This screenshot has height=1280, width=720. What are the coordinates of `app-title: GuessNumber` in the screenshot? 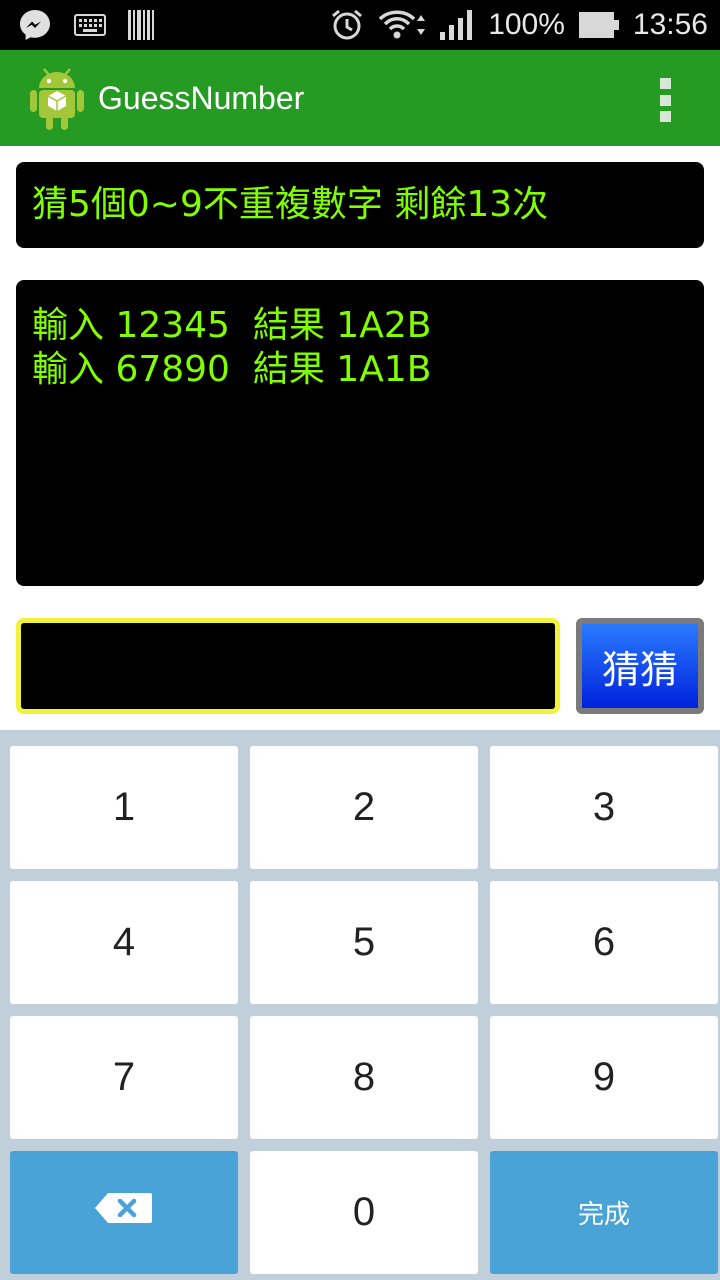 It's located at (201, 98).